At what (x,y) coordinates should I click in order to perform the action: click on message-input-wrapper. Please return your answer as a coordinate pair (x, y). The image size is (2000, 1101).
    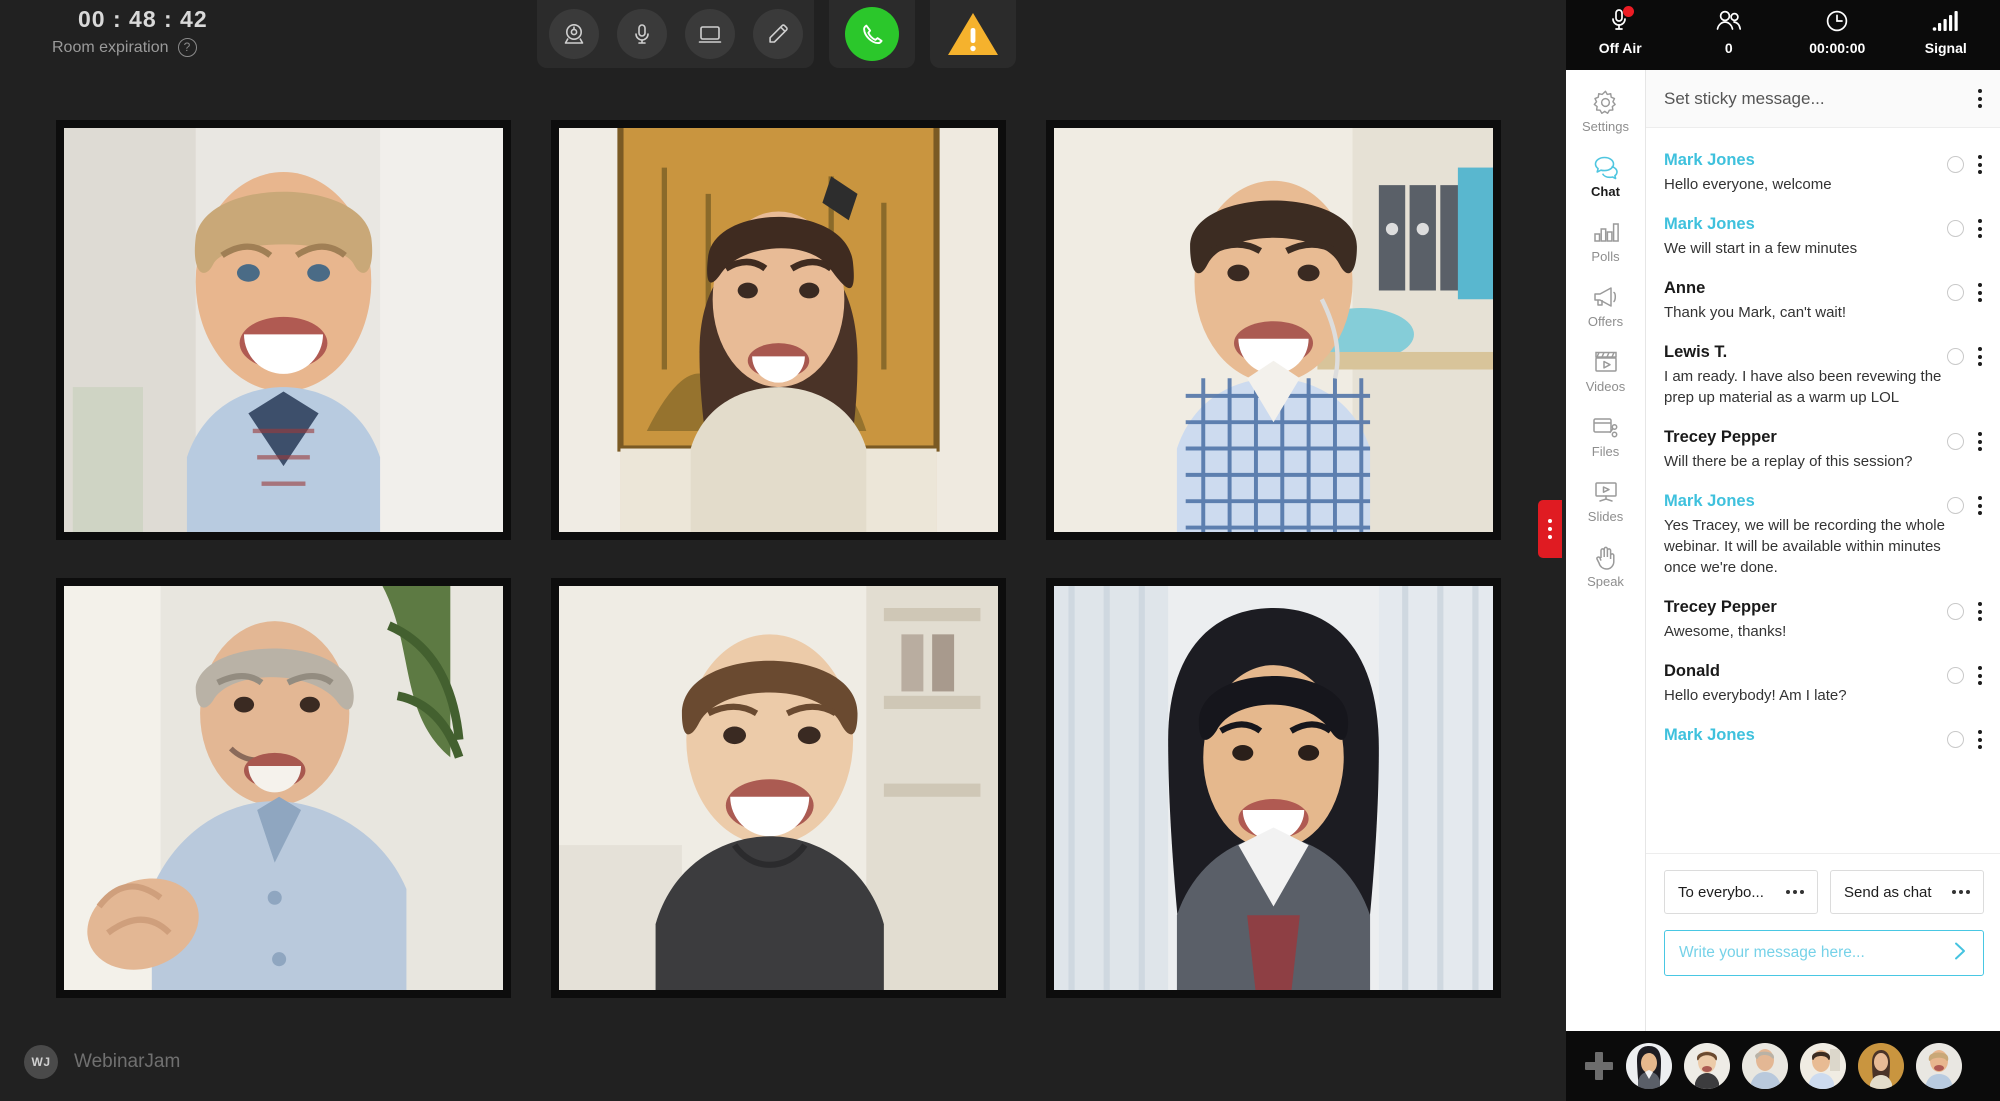
    Looking at the image, I should click on (1824, 953).